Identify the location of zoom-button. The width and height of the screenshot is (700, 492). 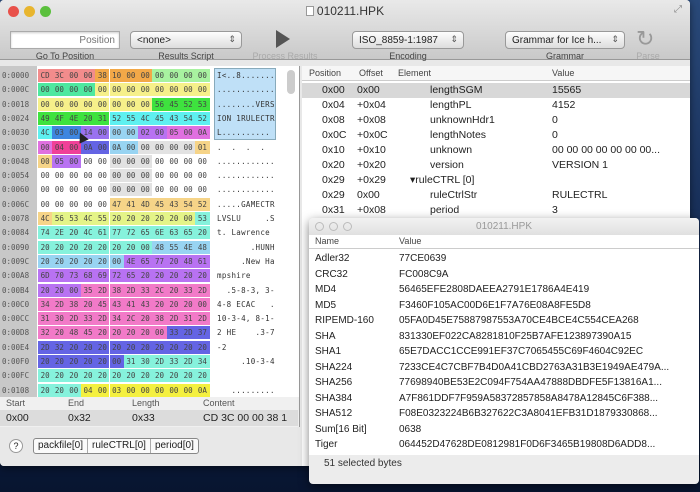
(347, 226).